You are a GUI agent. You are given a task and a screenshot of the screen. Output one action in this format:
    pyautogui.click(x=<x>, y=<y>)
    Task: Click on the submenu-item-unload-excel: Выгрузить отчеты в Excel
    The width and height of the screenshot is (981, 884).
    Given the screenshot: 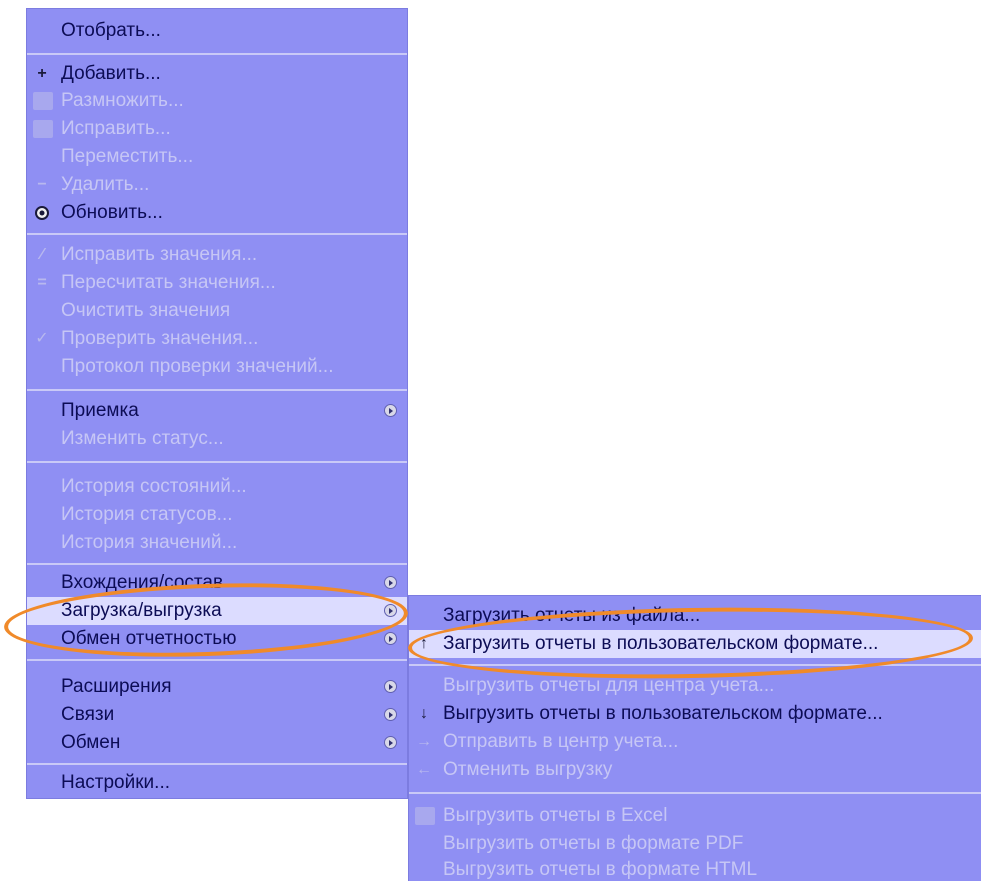 What is the action you would take?
    pyautogui.click(x=695, y=816)
    